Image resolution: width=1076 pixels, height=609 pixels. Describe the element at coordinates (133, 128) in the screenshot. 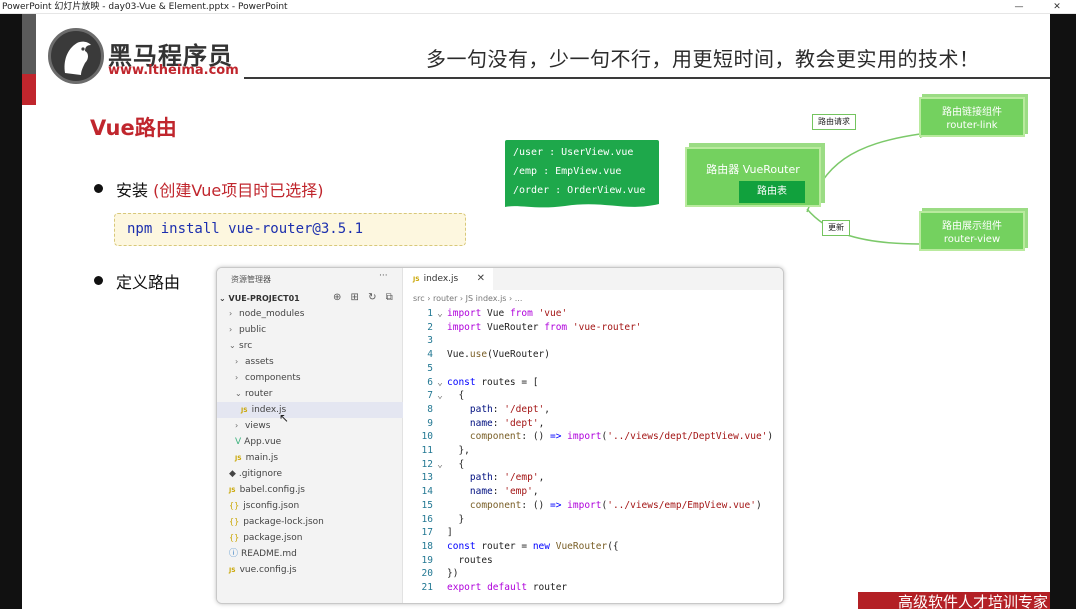

I see `slide-title: Vue路由` at that location.